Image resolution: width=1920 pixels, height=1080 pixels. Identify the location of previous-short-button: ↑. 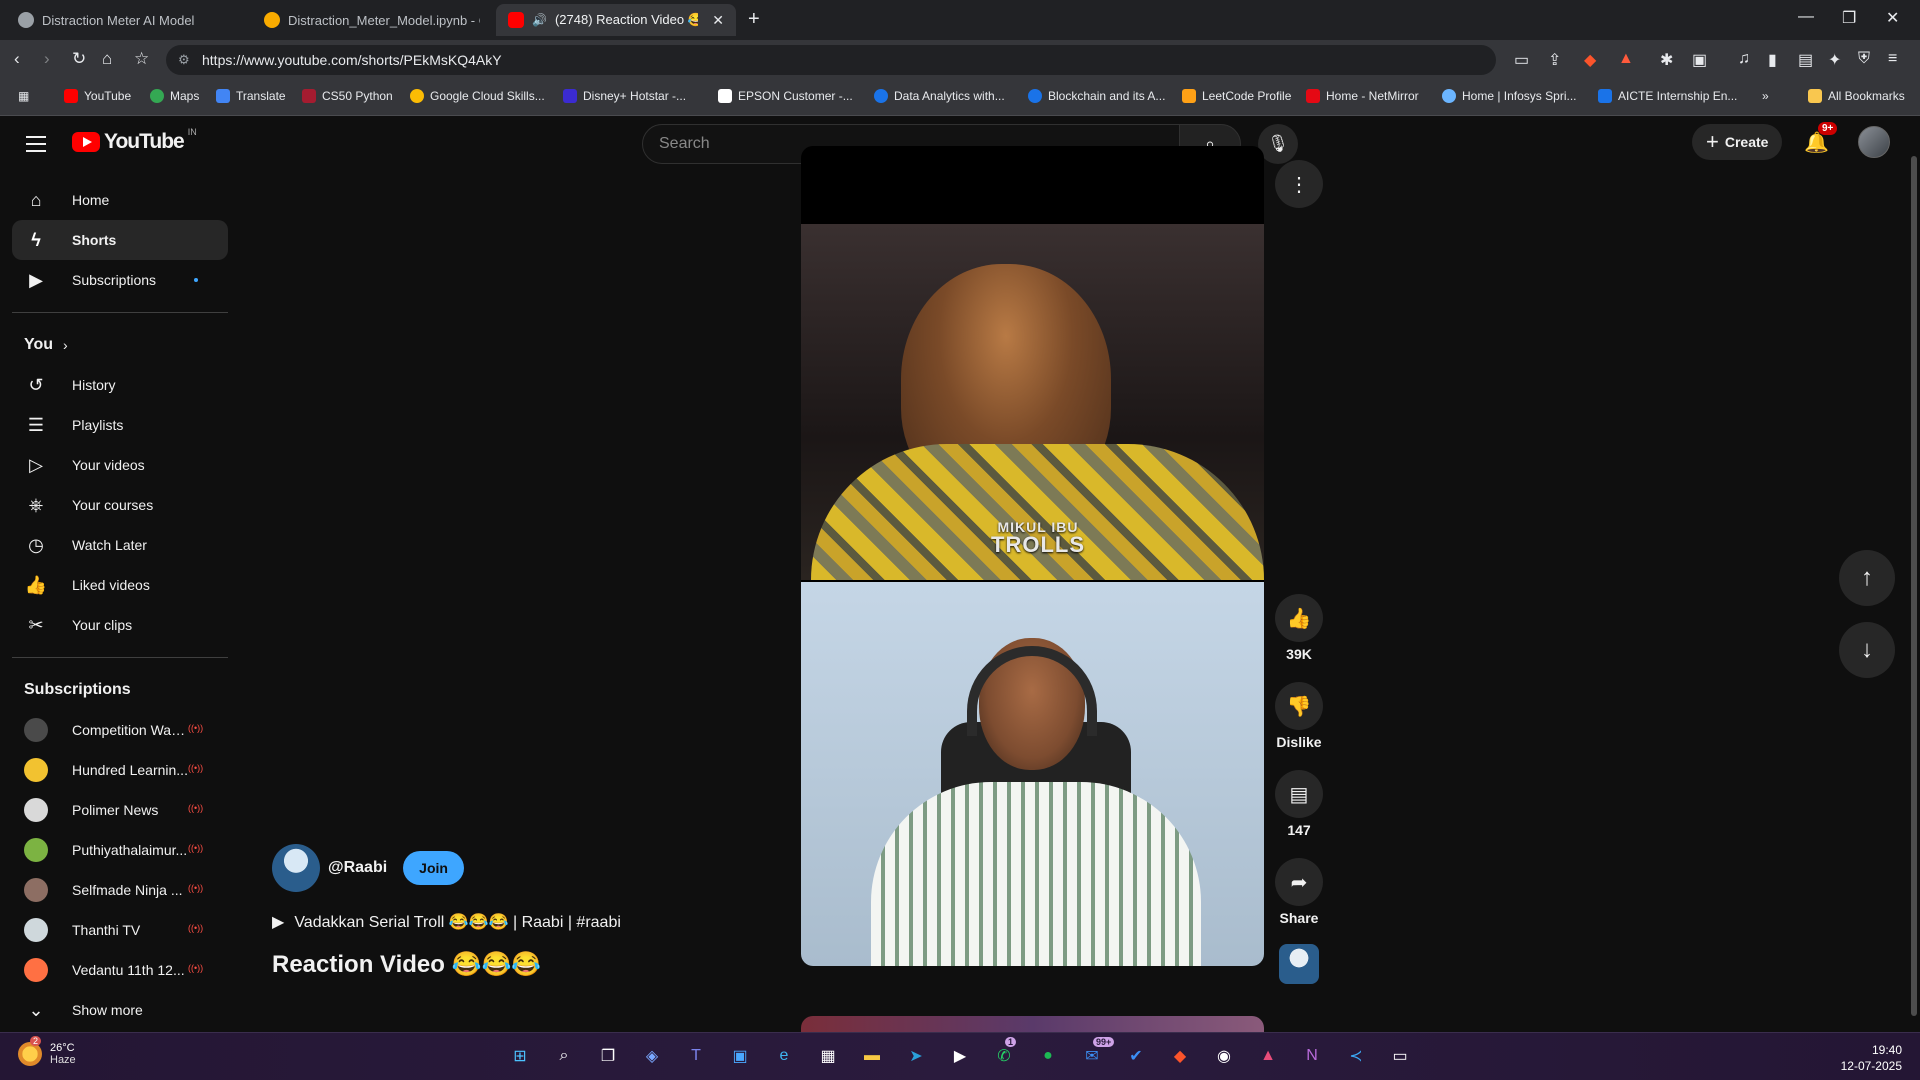
(1867, 578).